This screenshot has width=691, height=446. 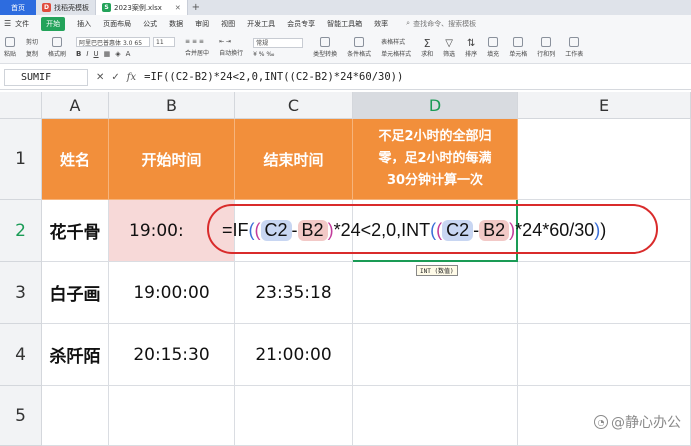 What do you see at coordinates (78, 54) in the screenshot?
I see `bold-button: B` at bounding box center [78, 54].